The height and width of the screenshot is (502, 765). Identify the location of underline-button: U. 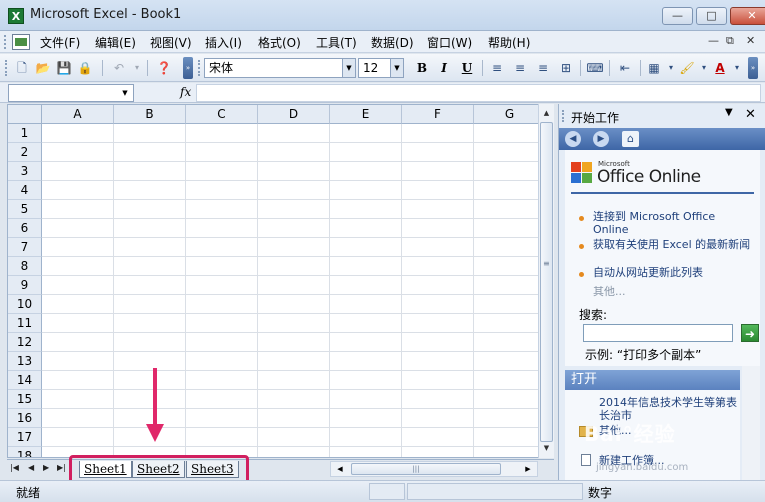
(467, 68).